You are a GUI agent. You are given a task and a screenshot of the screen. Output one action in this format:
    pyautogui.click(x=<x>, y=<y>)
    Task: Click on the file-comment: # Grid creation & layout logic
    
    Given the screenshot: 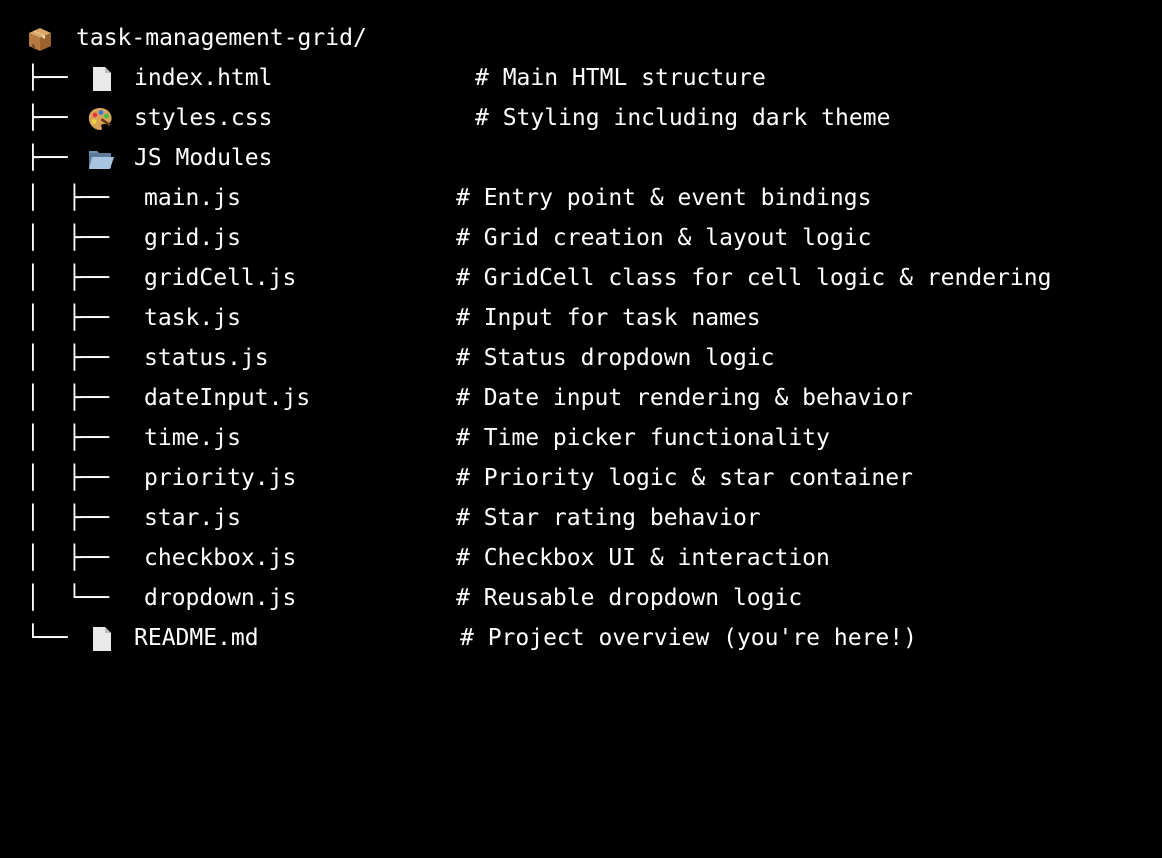 What is the action you would take?
    pyautogui.click(x=664, y=238)
    